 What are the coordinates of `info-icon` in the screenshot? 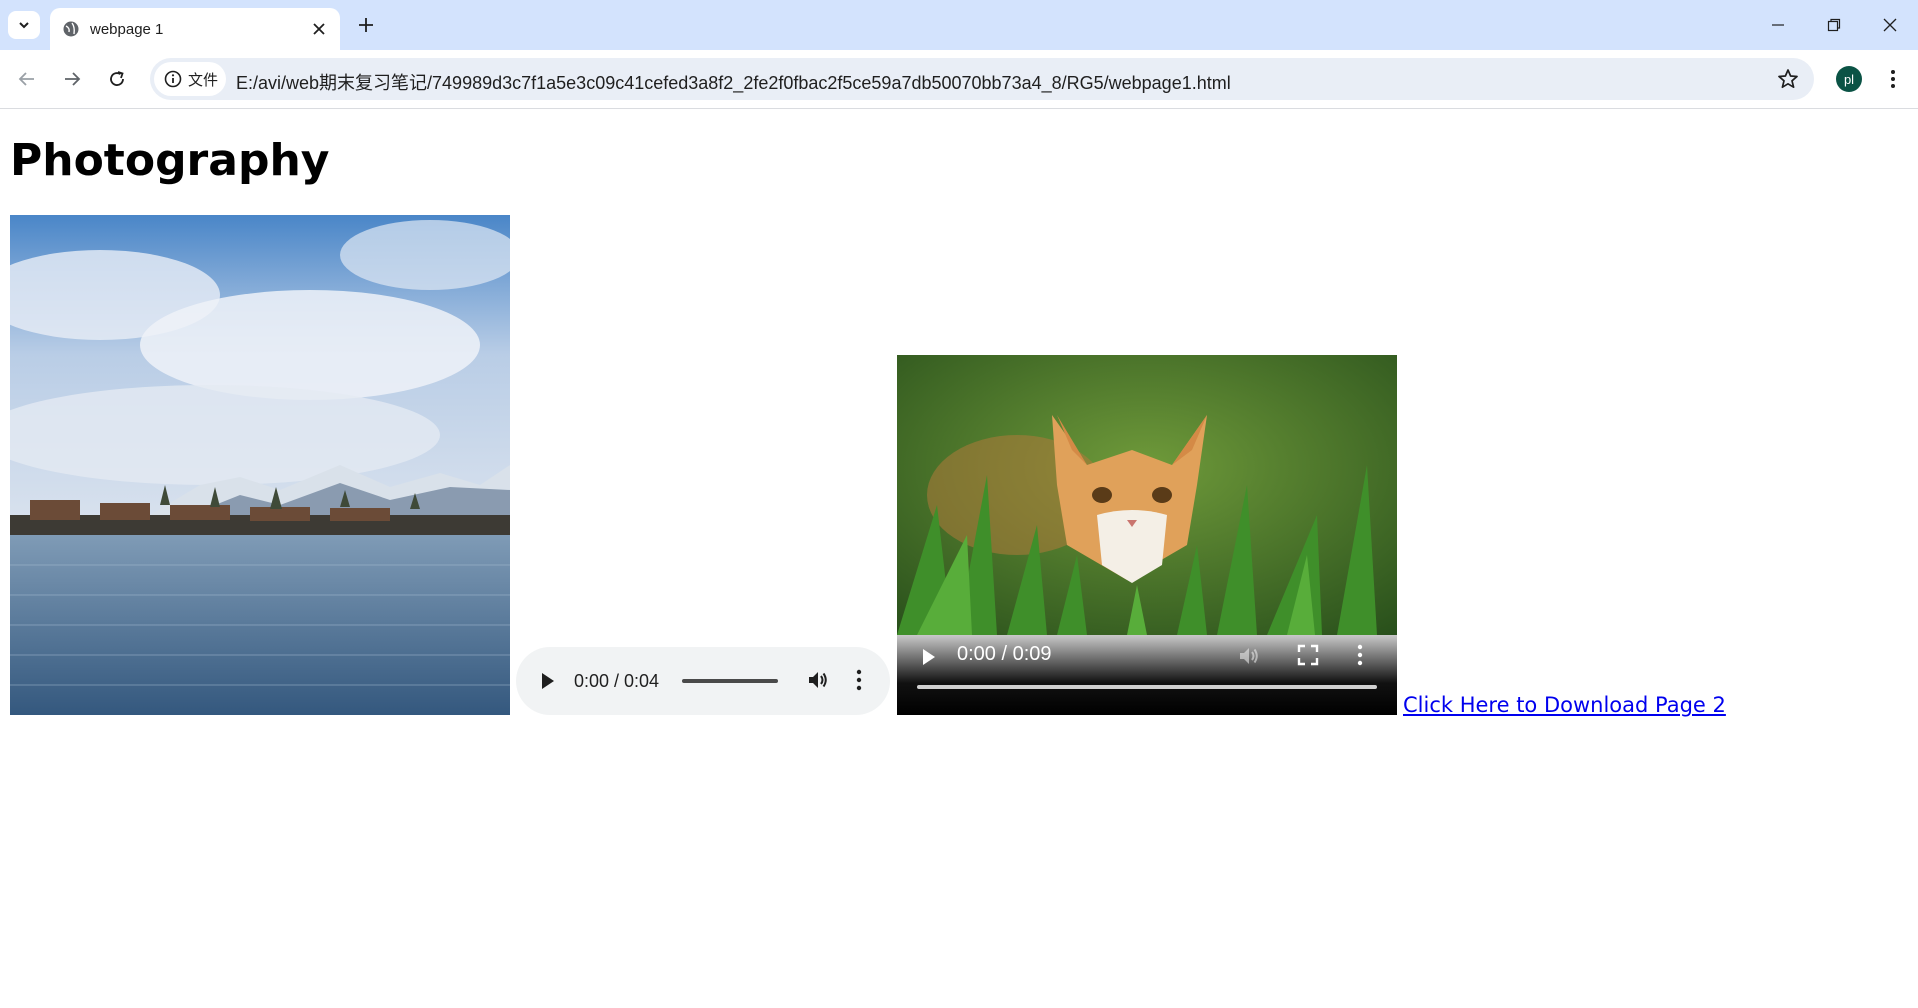 It's located at (173, 79).